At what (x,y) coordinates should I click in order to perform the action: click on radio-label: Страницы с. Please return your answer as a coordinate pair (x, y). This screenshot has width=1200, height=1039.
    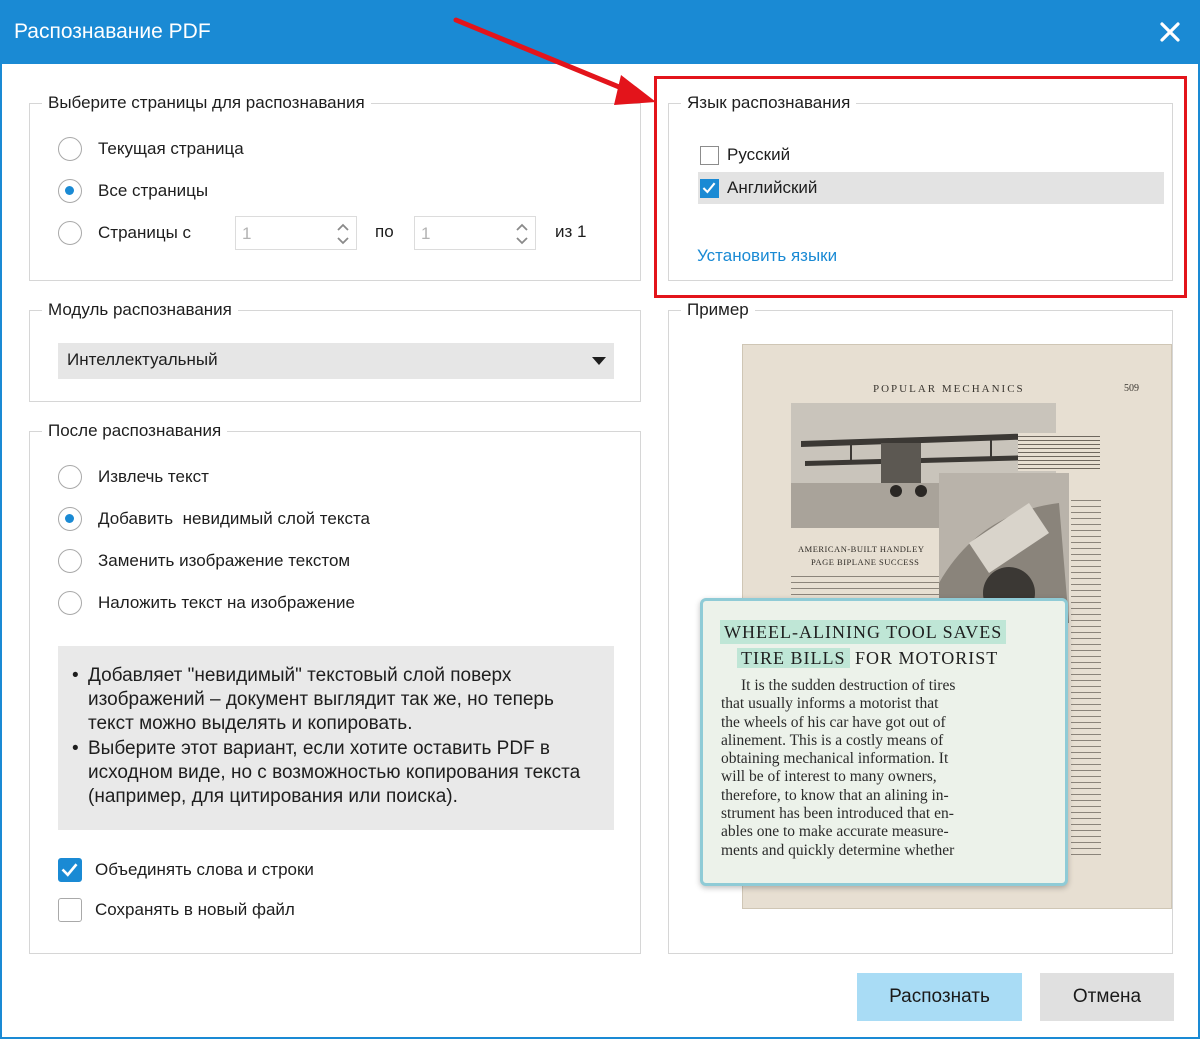
    Looking at the image, I should click on (145, 232).